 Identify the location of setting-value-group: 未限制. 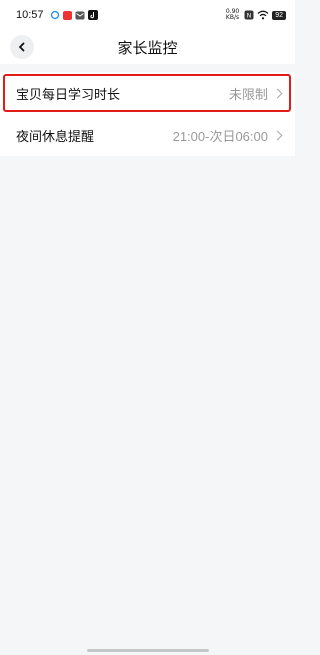
(256, 93).